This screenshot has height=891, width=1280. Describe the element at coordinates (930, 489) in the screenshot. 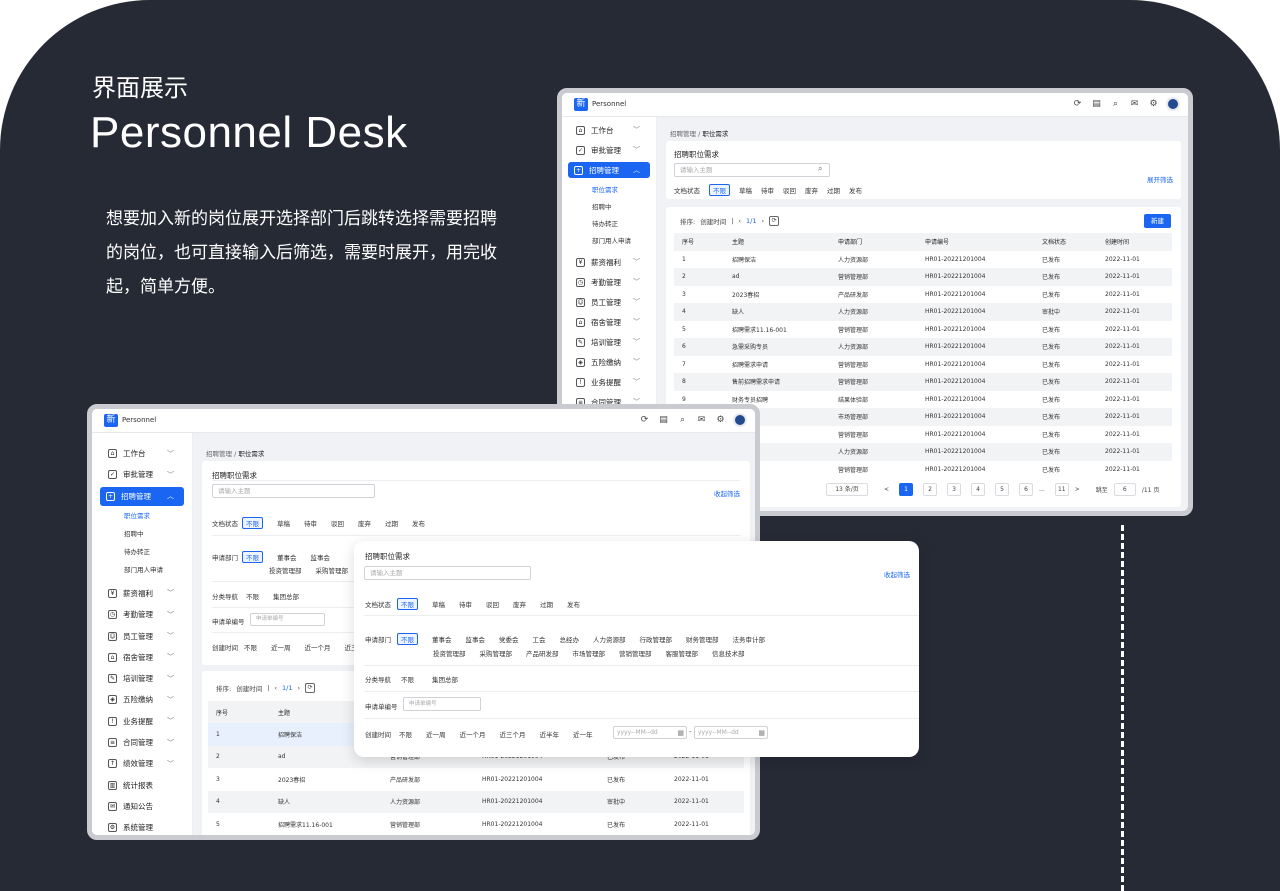

I see `page-button: 2` at that location.